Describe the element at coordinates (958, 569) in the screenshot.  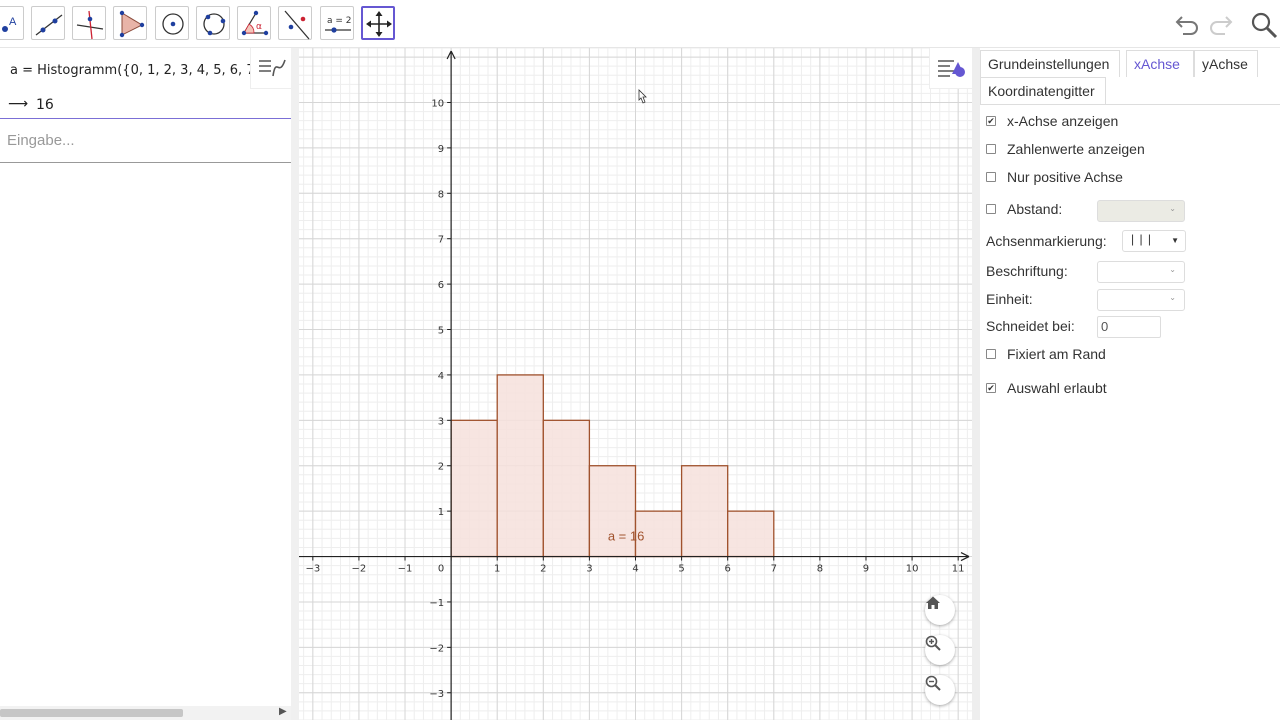
I see `x-tick-label: 11` at that location.